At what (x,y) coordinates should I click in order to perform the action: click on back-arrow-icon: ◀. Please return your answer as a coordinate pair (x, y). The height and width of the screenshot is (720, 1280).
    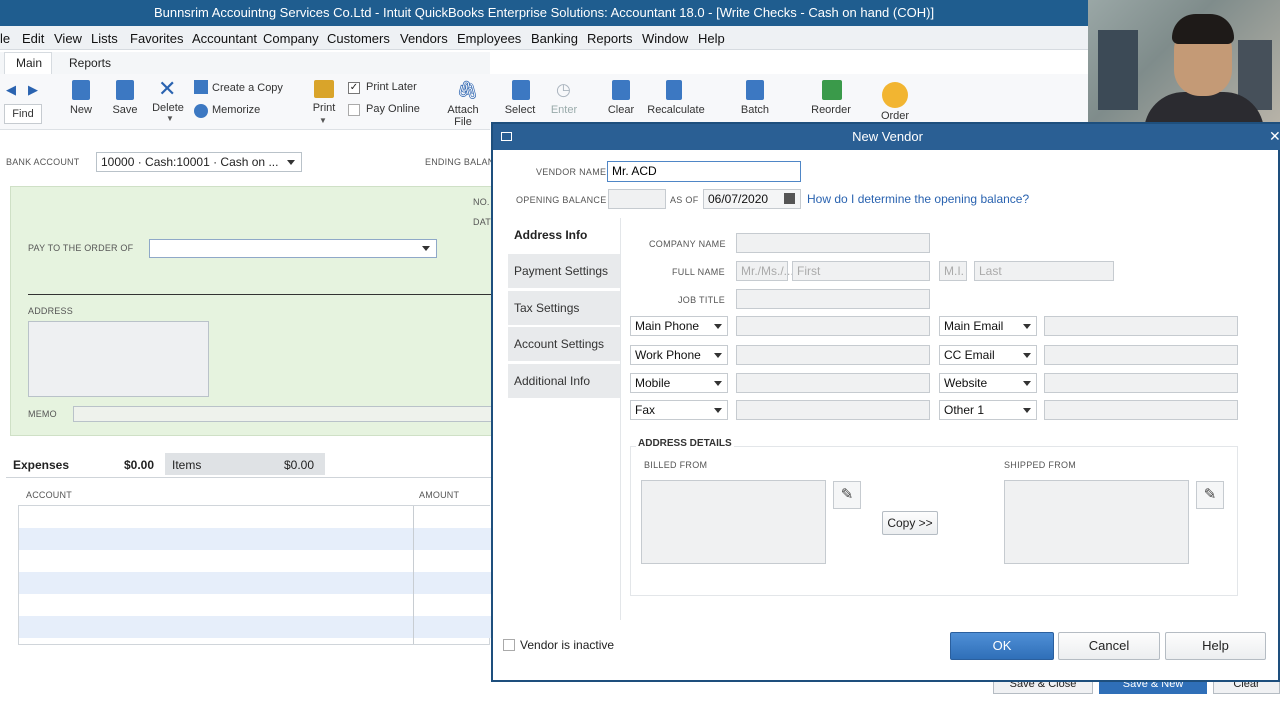
    Looking at the image, I should click on (11, 90).